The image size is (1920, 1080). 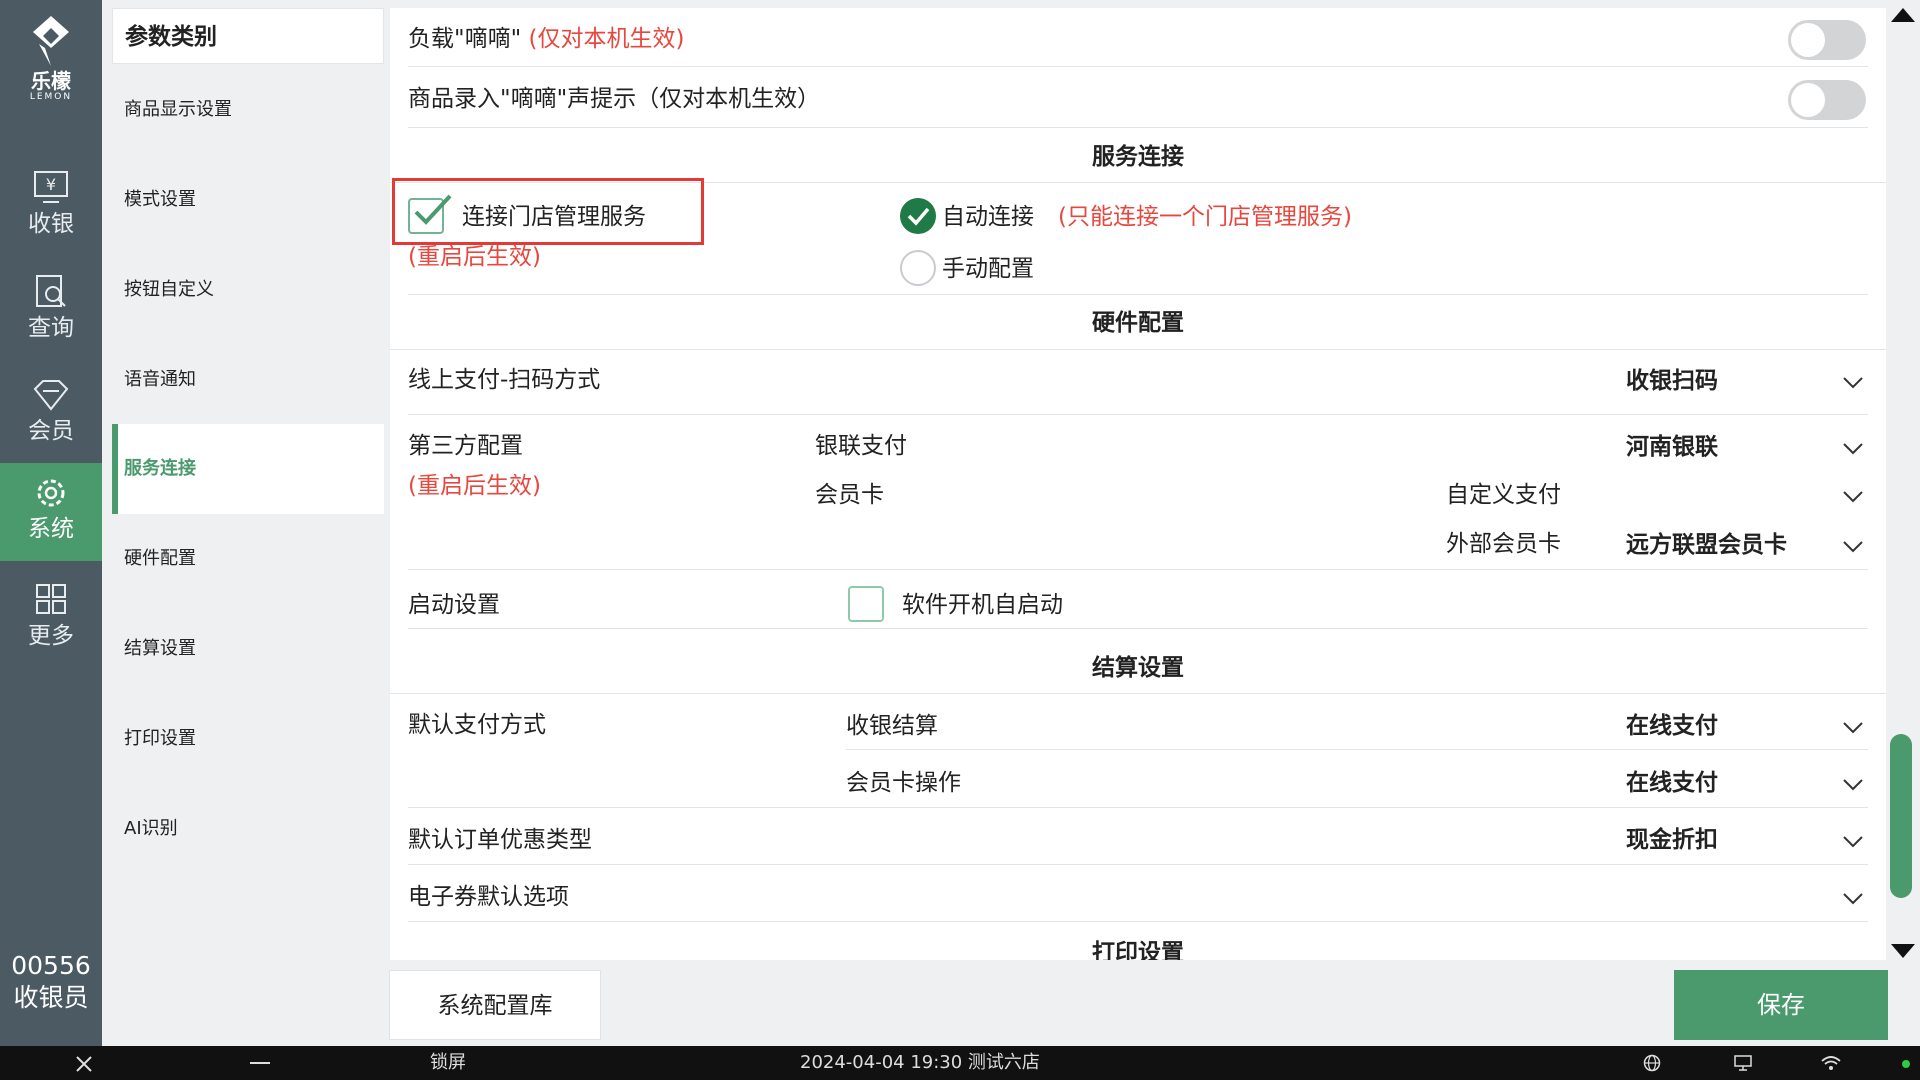 What do you see at coordinates (474, 486) in the screenshot?
I see `third-party-note: (重启后生效)` at bounding box center [474, 486].